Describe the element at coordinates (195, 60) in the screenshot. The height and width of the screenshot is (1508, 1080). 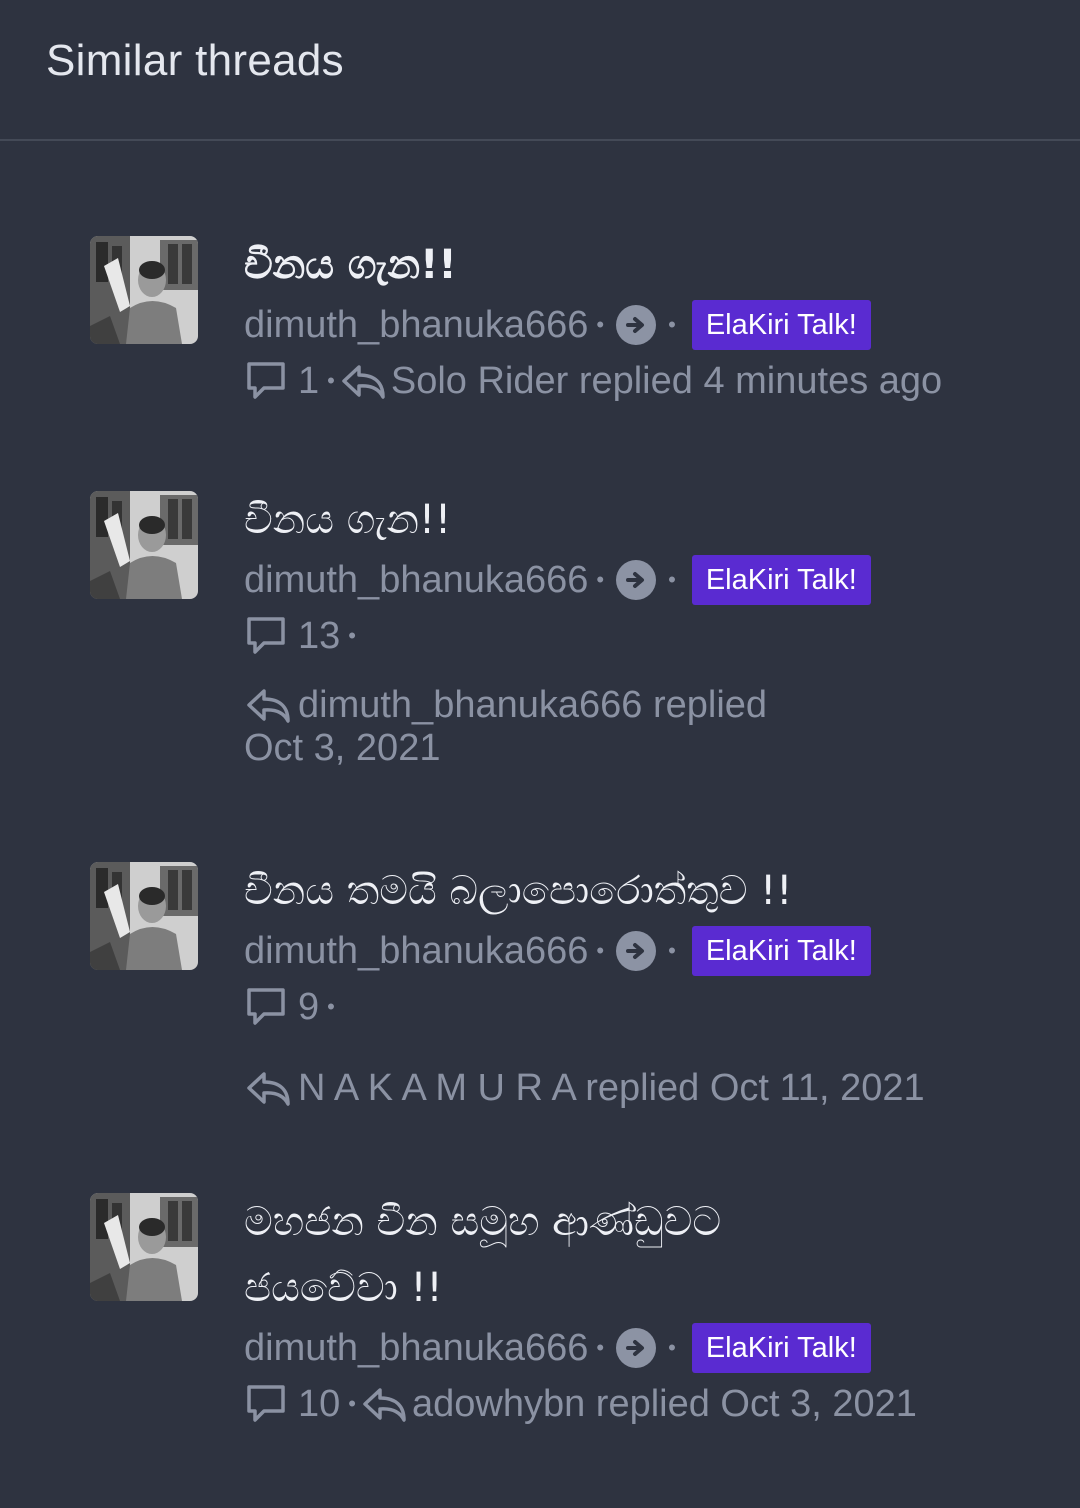
I see `section-title: Similar threads` at that location.